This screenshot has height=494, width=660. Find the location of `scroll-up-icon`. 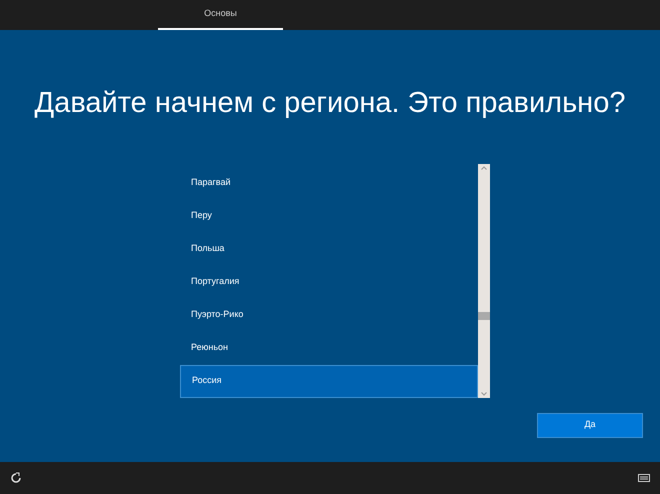

scroll-up-icon is located at coordinates (484, 168).